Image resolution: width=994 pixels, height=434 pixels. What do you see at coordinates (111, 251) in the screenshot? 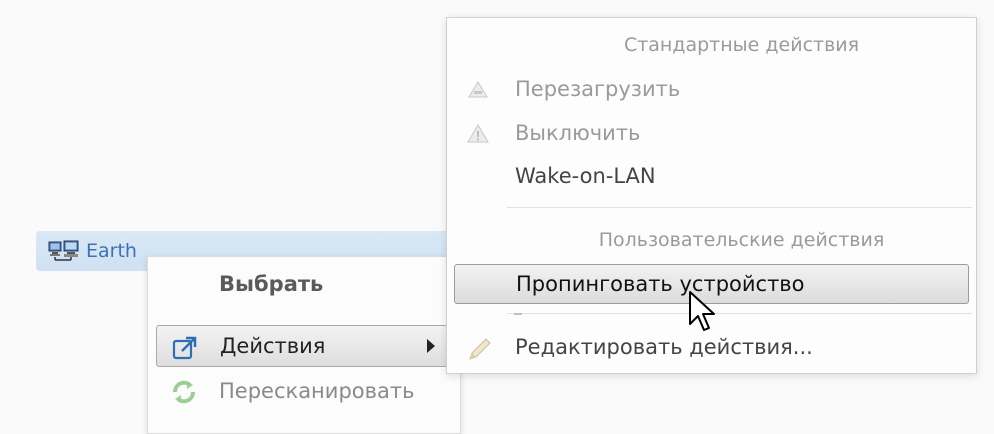
I see `node-label: Earth` at bounding box center [111, 251].